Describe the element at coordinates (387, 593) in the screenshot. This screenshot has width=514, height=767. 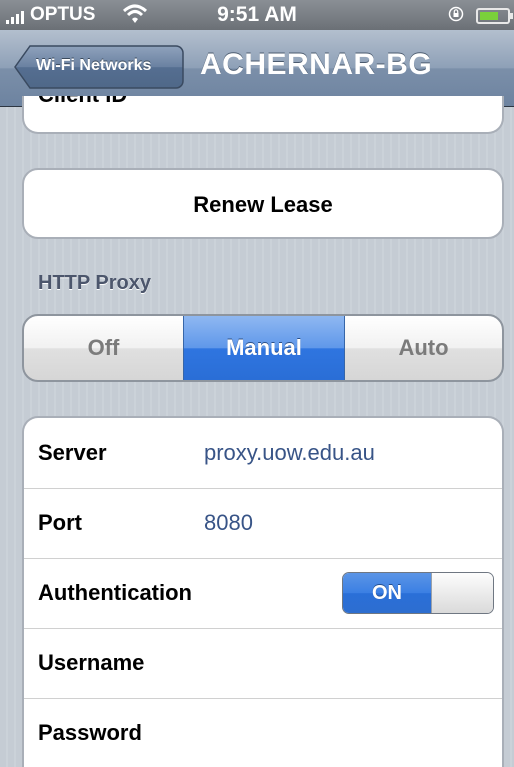
I see `toggle-on-label: ON` at that location.